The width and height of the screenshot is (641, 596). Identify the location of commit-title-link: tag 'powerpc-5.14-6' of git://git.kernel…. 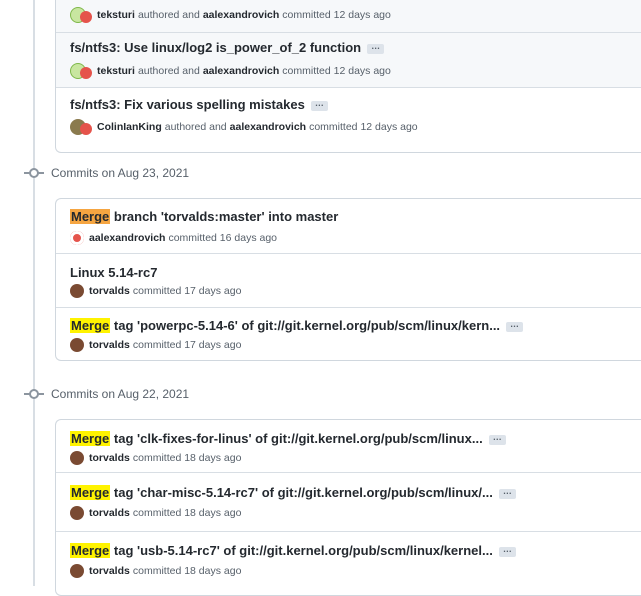
(305, 325).